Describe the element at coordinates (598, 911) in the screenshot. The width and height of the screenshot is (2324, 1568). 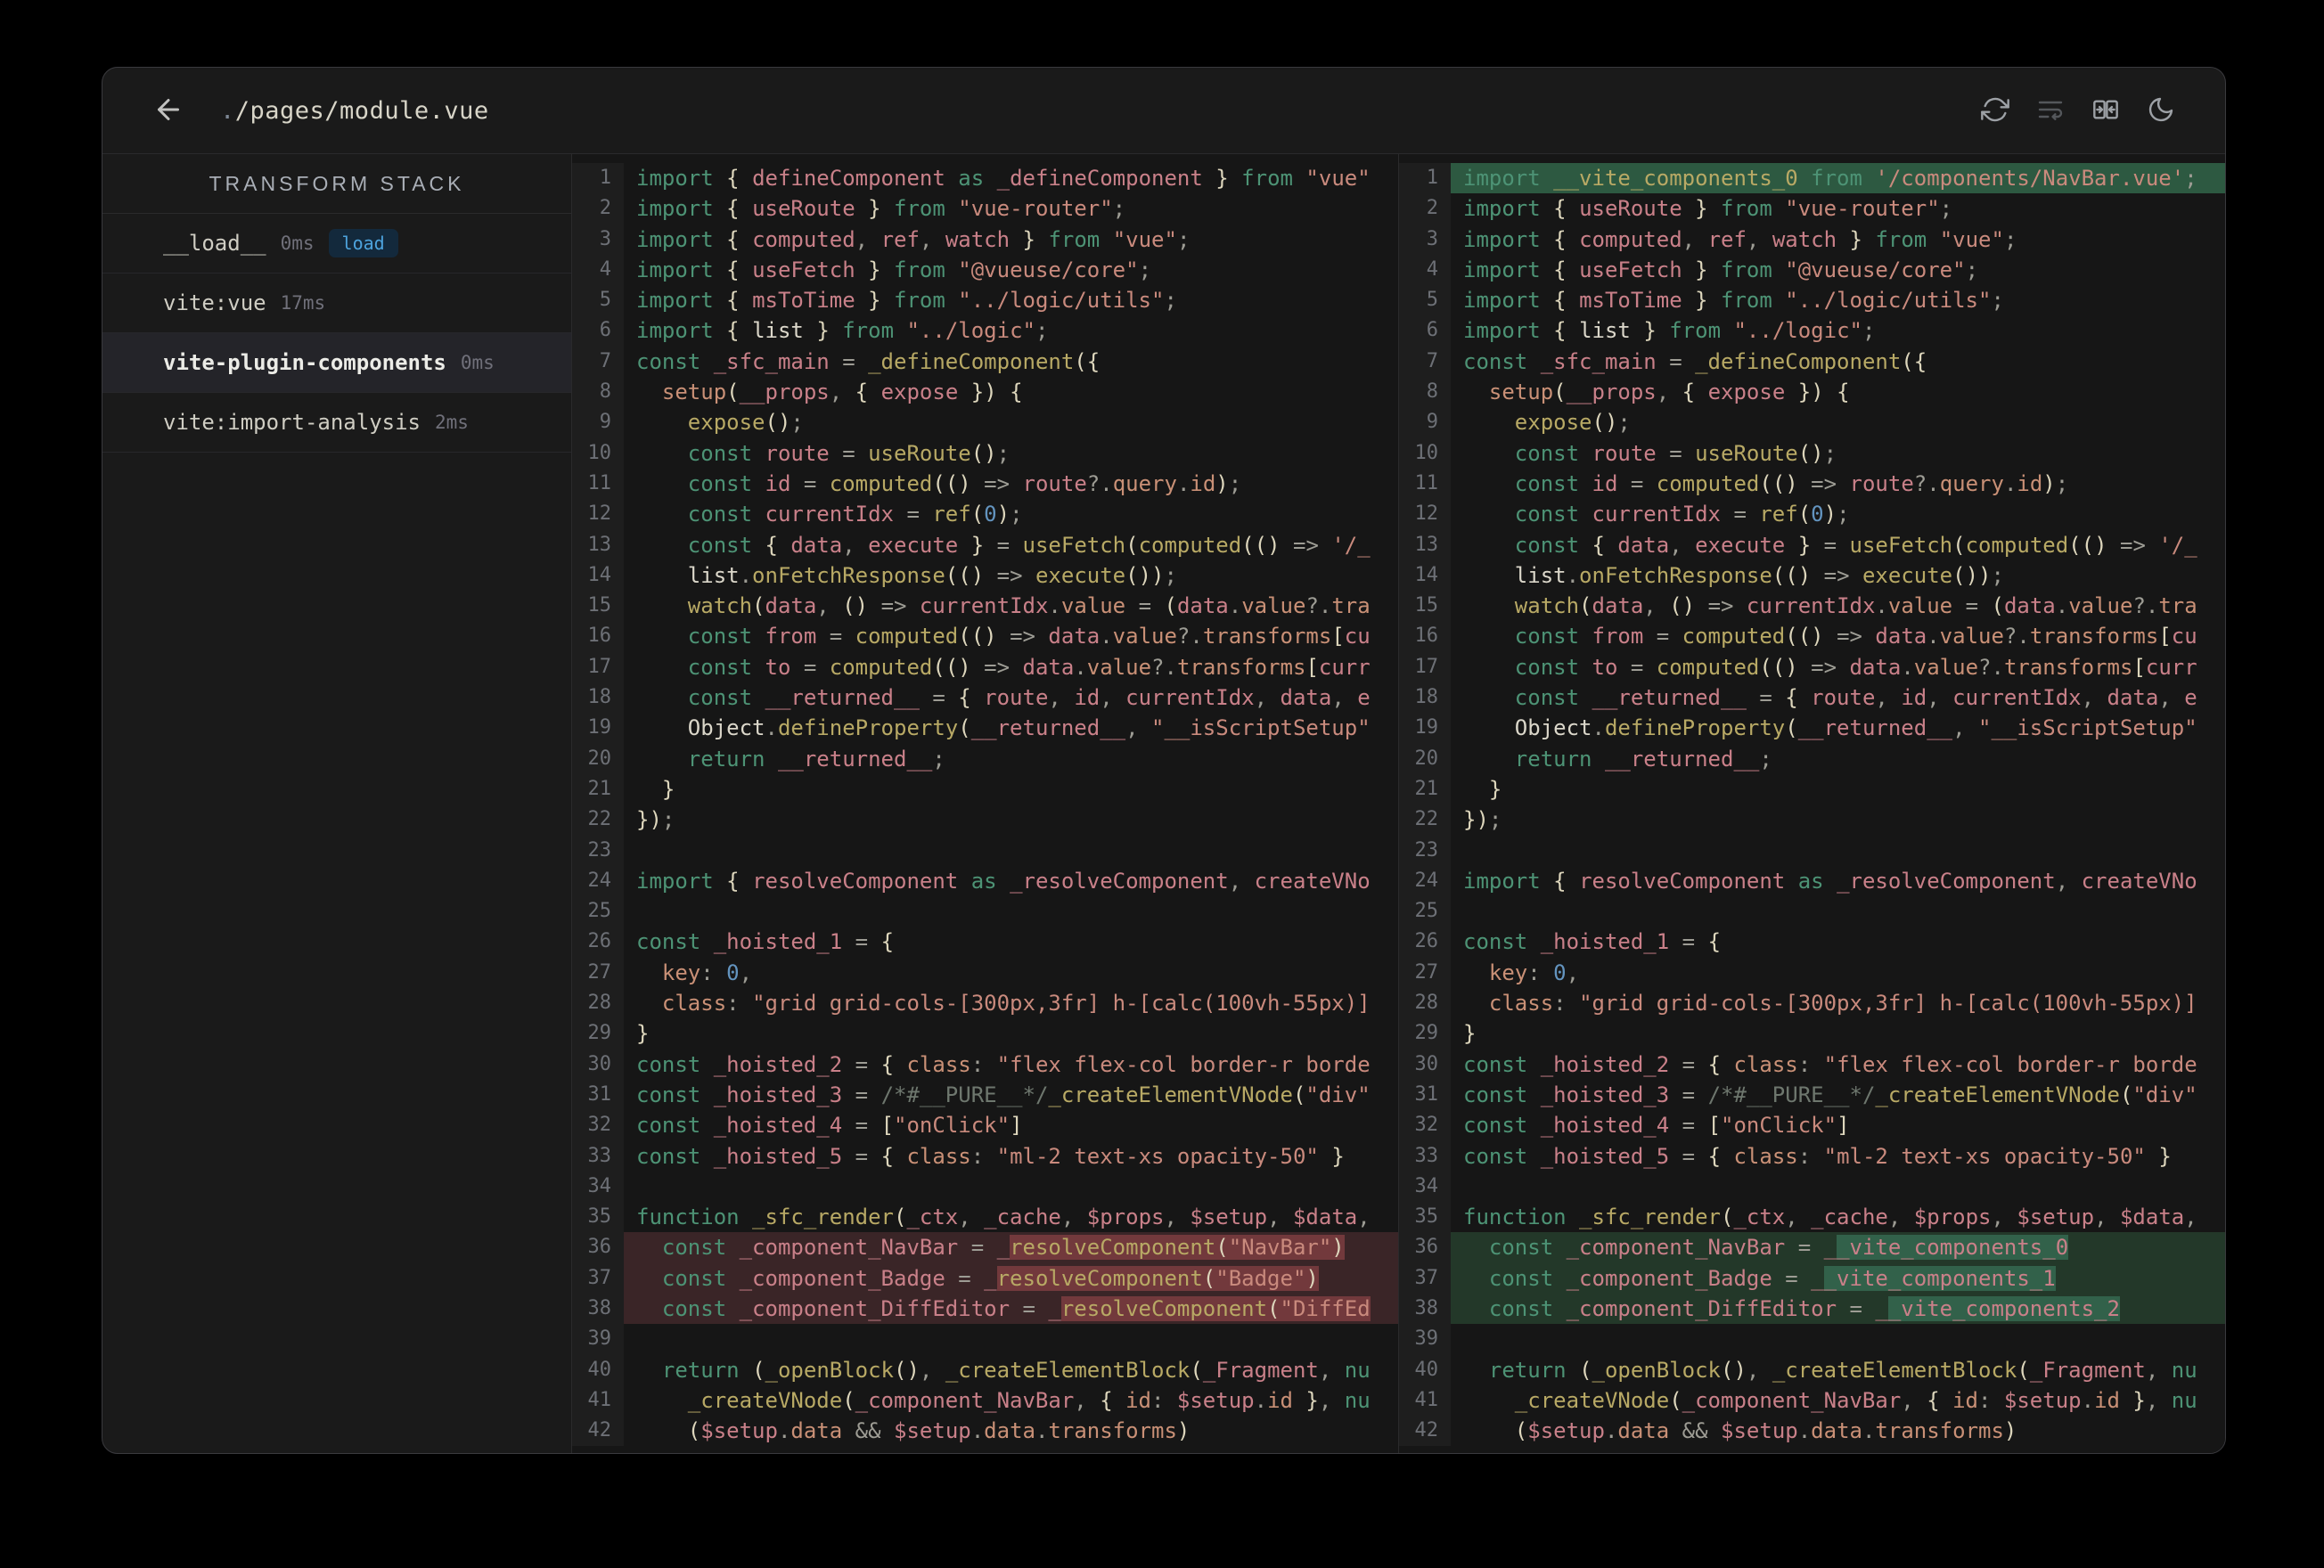
I see `line-number: 25` at that location.